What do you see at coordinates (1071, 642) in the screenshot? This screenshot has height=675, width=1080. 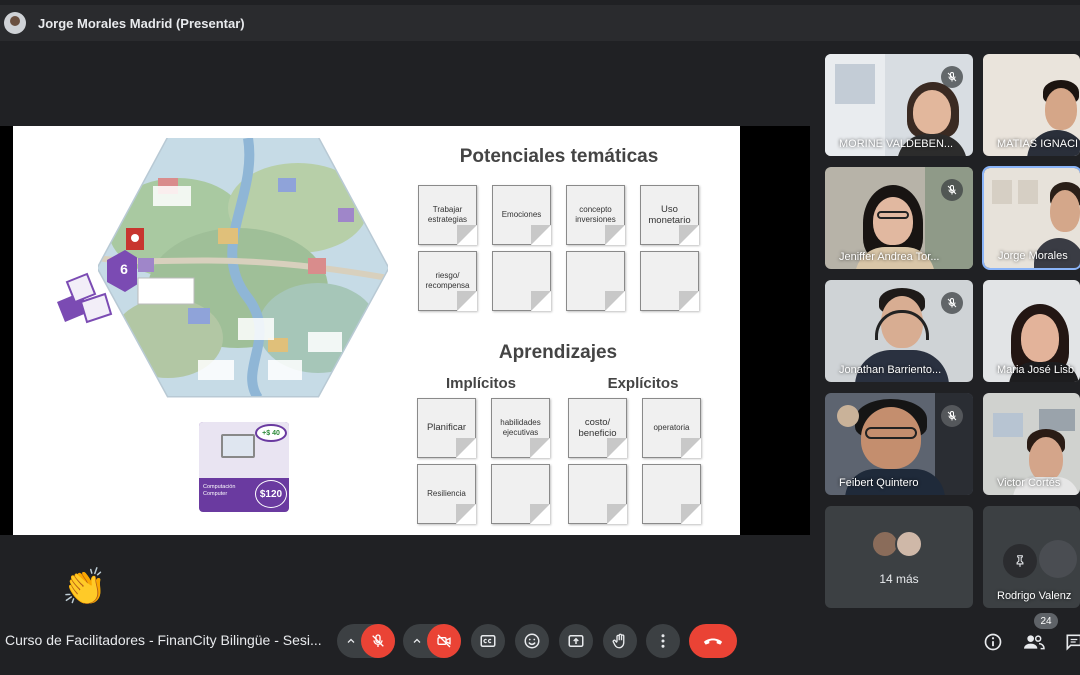 I see `chat-icon` at bounding box center [1071, 642].